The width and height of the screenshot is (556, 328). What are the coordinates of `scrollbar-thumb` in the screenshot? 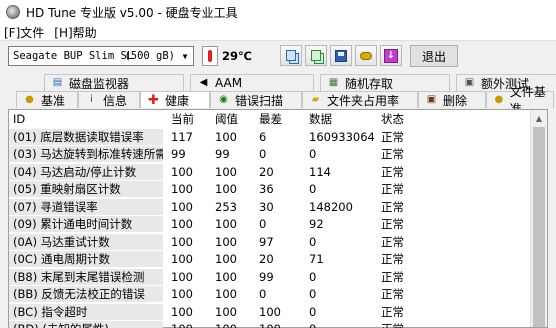 It's located at (539, 227).